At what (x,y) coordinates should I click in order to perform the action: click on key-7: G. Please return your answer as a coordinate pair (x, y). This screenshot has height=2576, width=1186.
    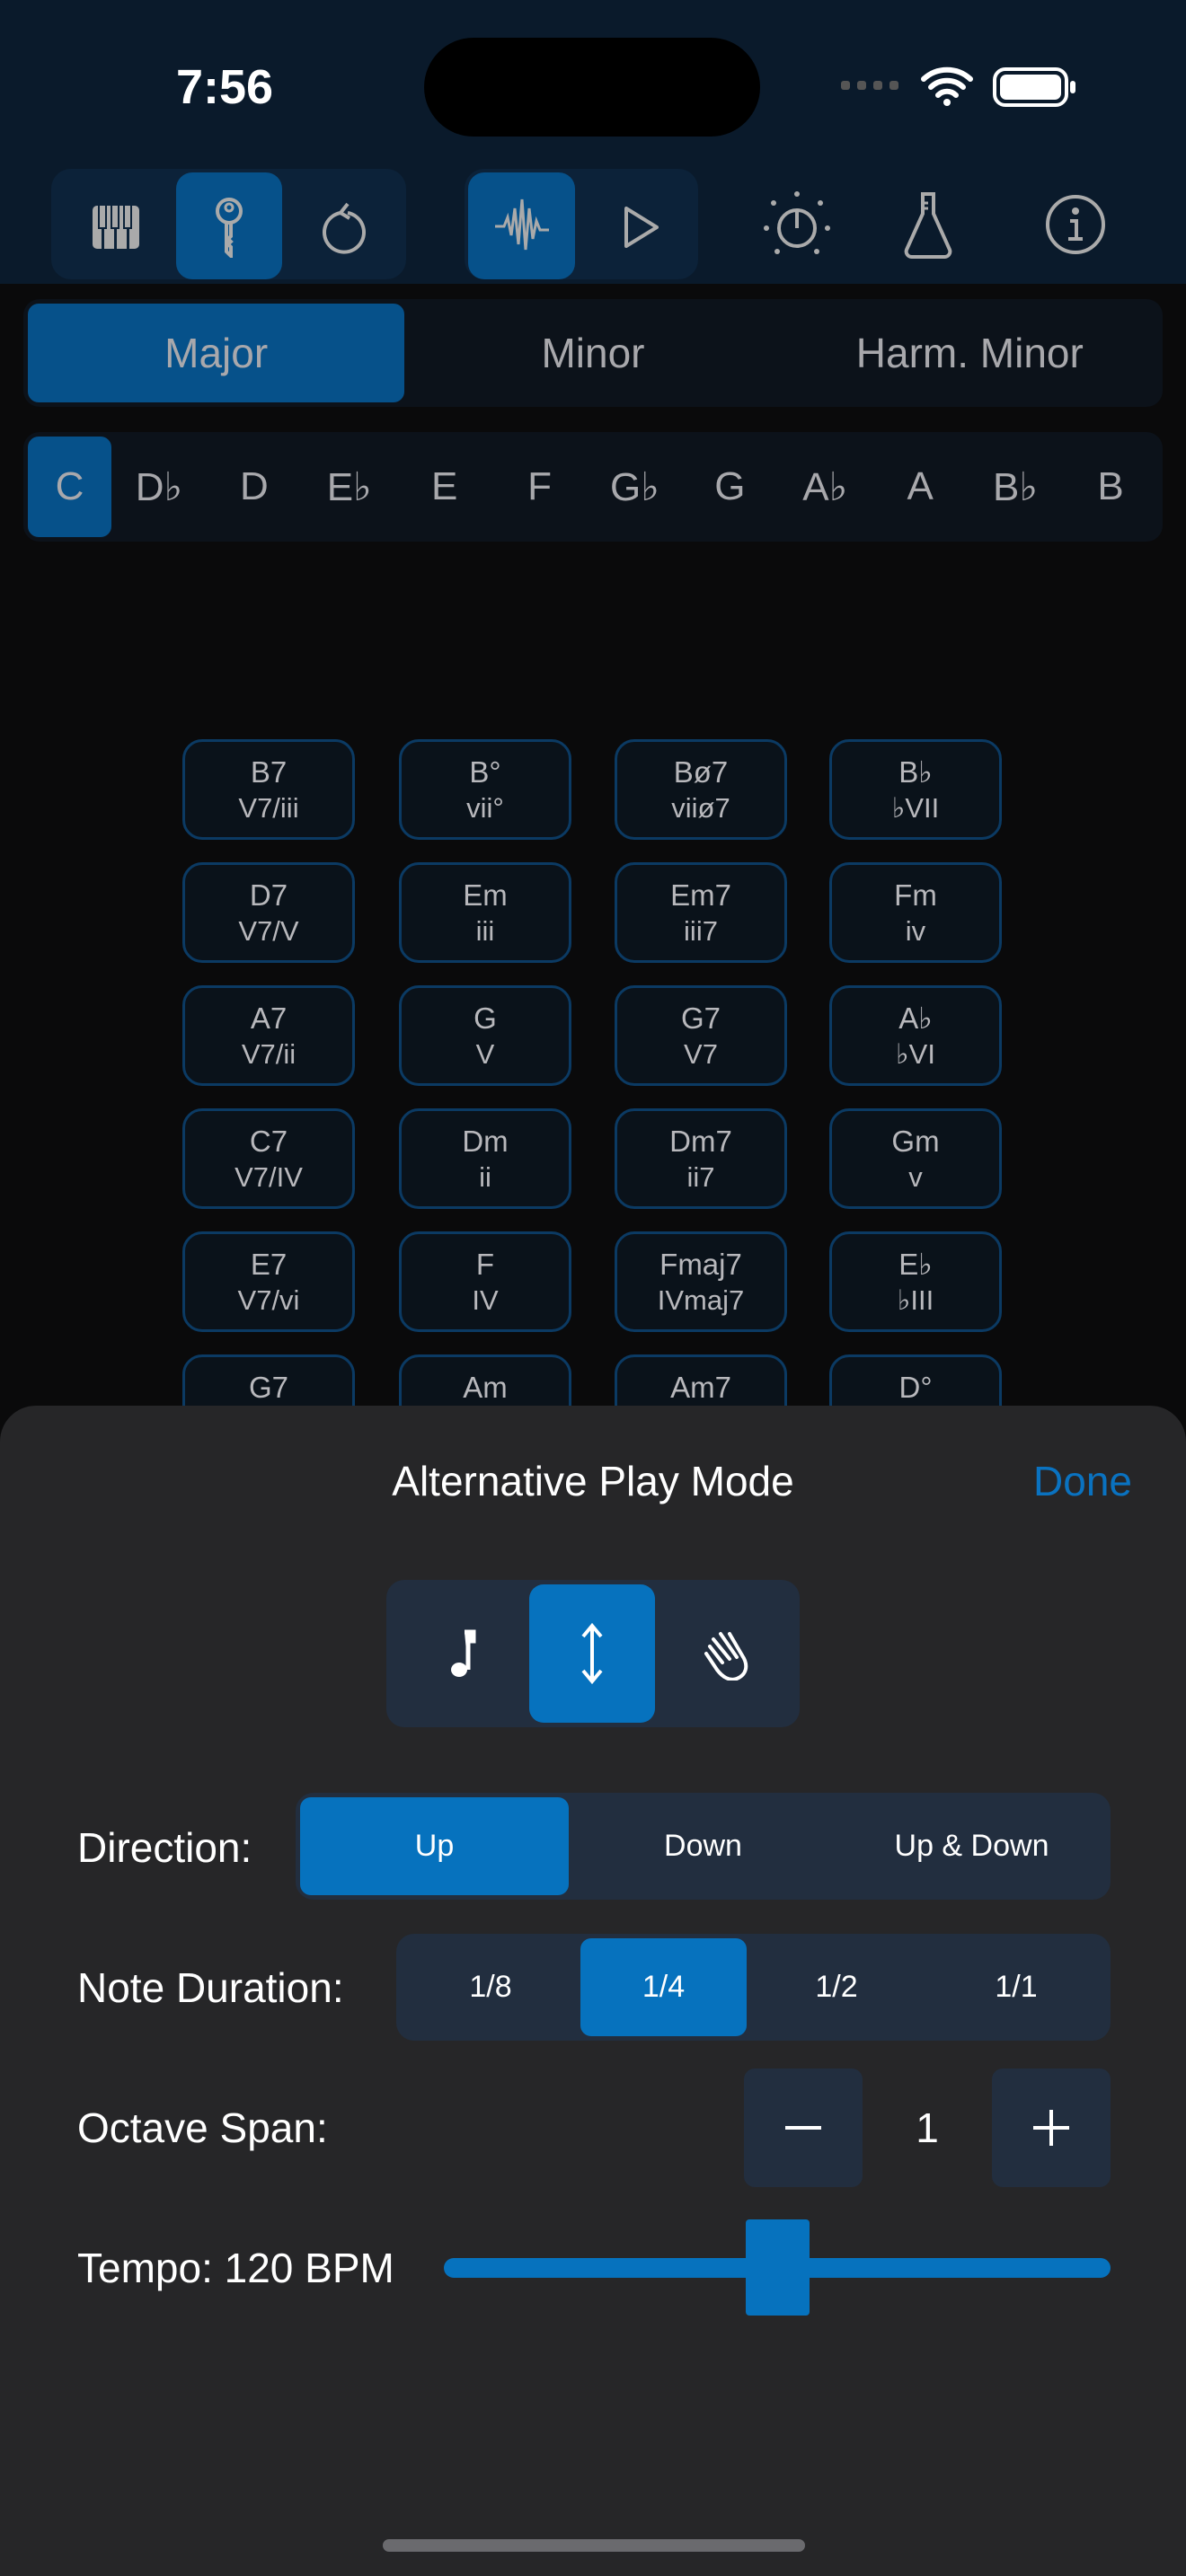
    Looking at the image, I should click on (729, 487).